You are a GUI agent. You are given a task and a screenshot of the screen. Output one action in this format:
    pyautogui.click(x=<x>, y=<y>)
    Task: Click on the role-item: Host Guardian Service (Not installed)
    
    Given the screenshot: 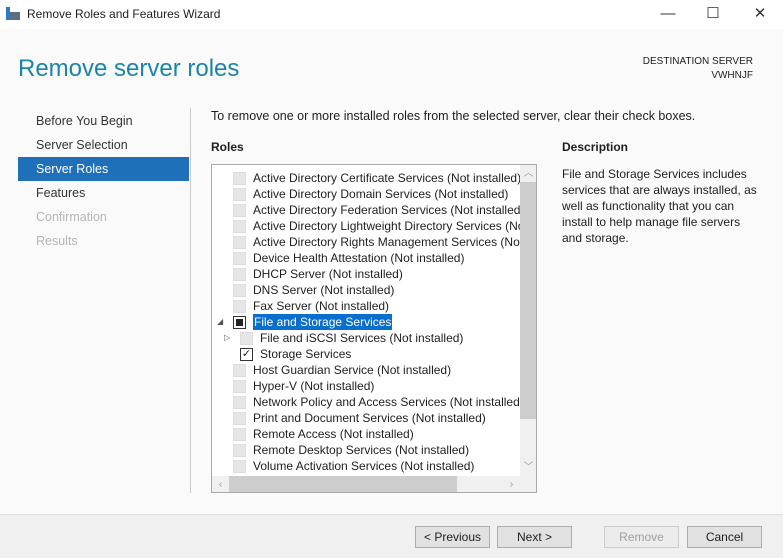 What is the action you would take?
    pyautogui.click(x=366, y=370)
    